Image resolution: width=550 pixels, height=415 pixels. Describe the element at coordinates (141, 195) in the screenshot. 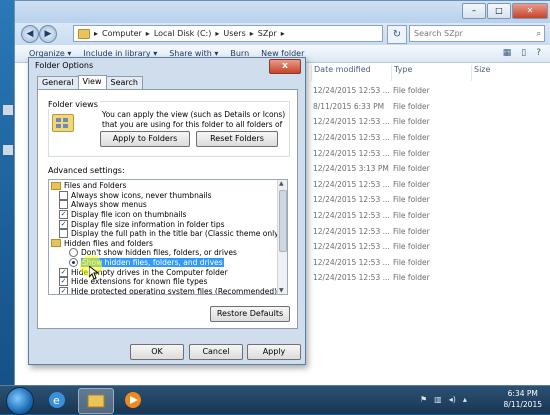

I see `setting-label: Always show icons, never thumbnails` at that location.